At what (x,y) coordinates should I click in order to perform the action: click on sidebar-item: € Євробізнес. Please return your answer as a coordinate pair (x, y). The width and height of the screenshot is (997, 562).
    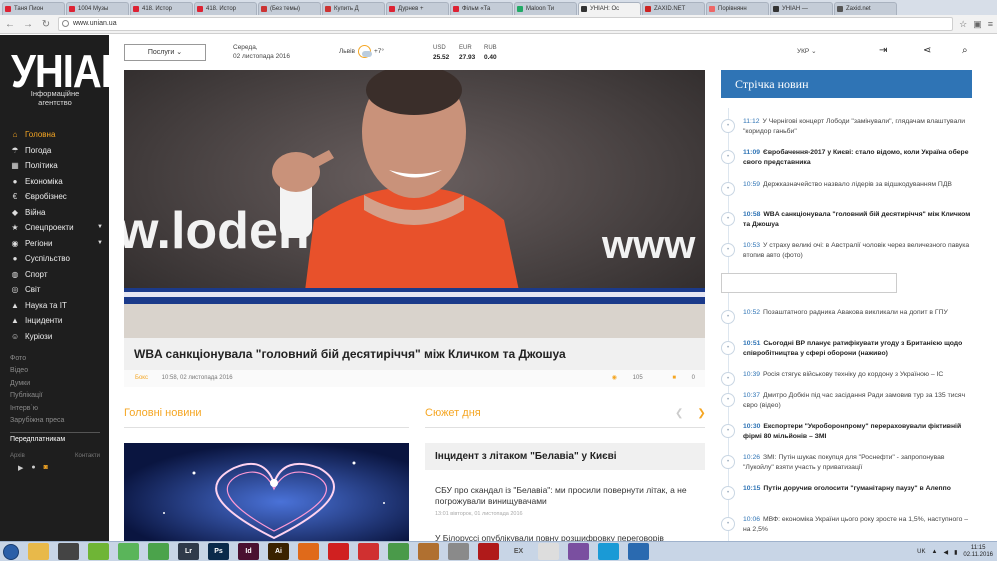
    Looking at the image, I should click on (54, 197).